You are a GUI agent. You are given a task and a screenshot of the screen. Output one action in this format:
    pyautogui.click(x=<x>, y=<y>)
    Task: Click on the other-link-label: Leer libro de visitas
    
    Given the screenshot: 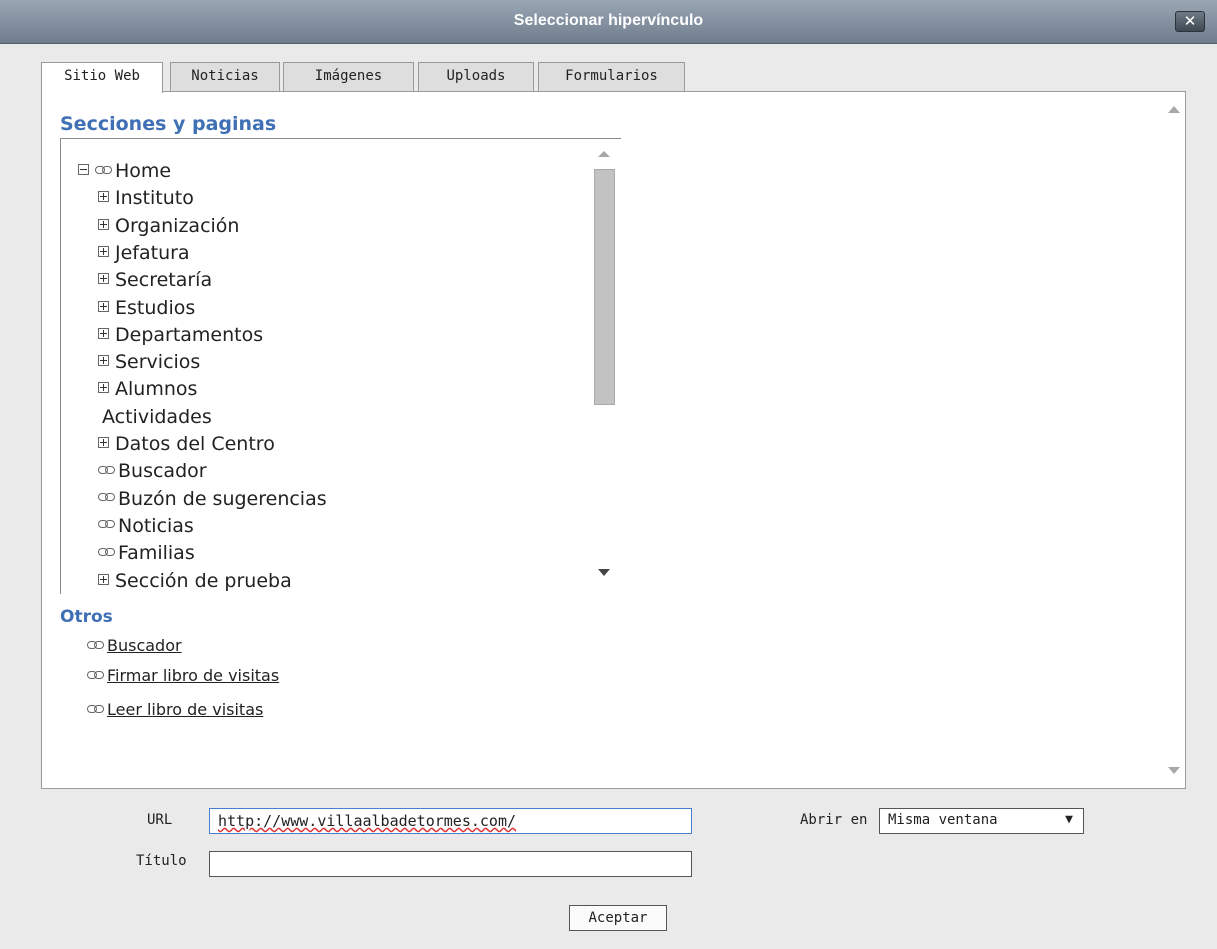 What is the action you would take?
    pyautogui.click(x=185, y=709)
    